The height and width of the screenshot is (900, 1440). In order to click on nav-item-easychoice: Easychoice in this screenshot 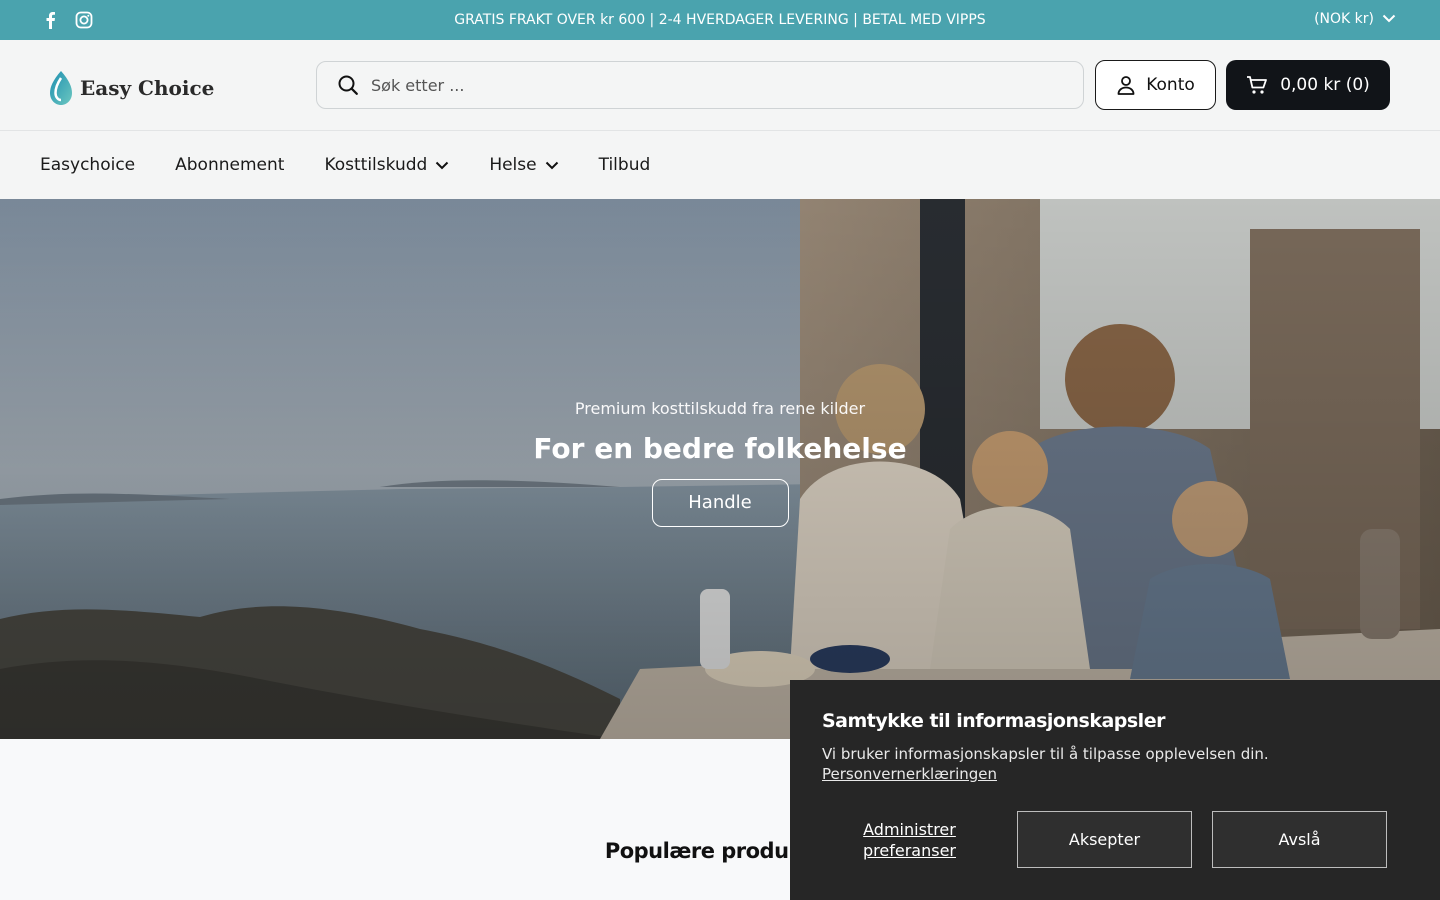, I will do `click(87, 165)`.